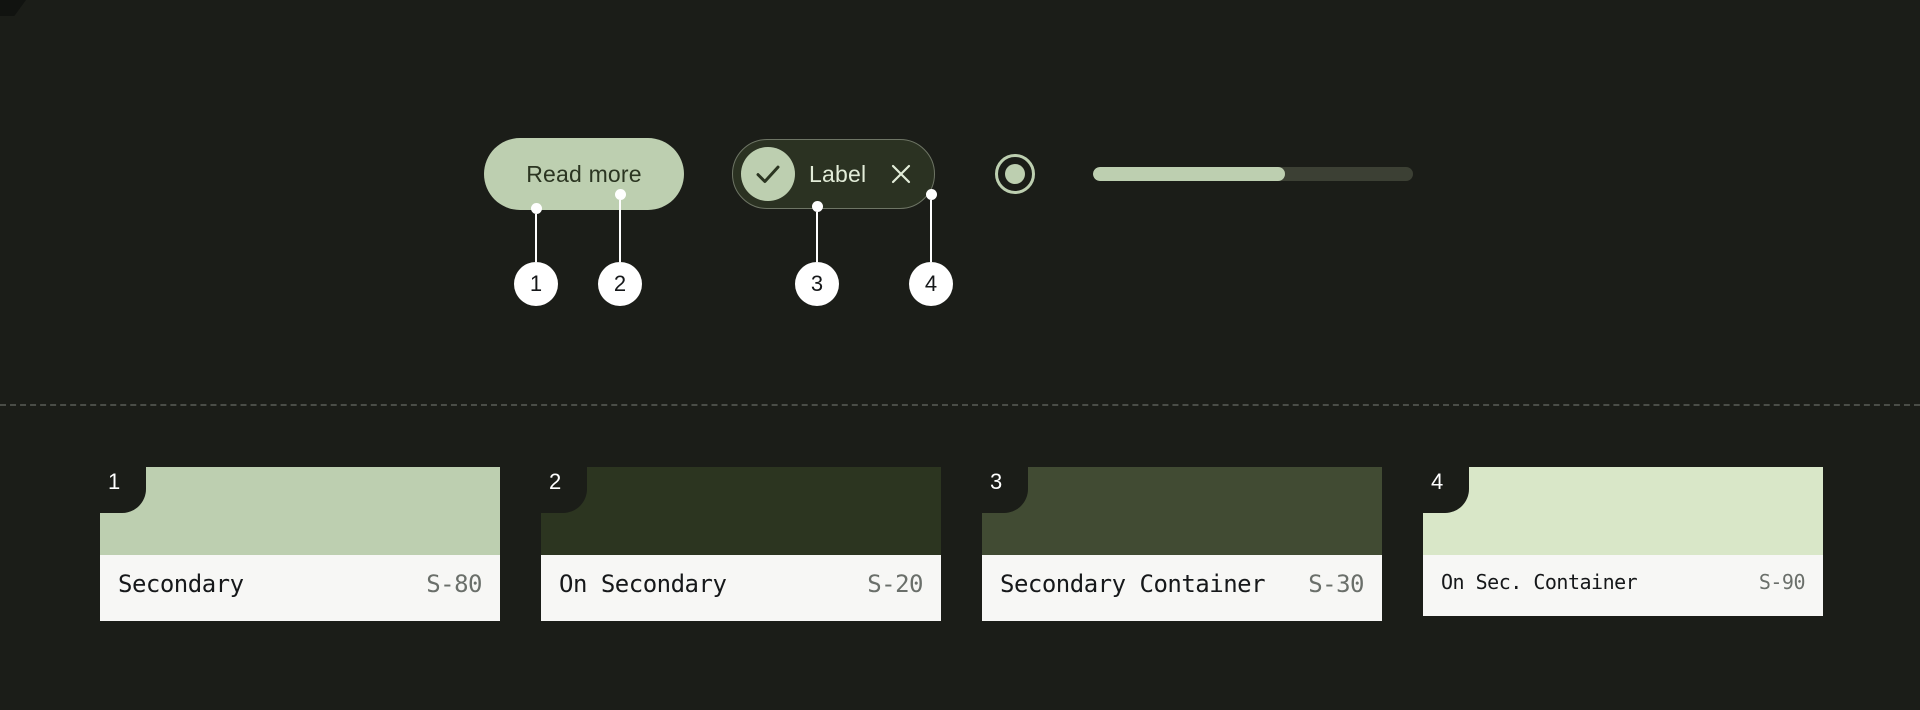 The image size is (1920, 710). What do you see at coordinates (1336, 584) in the screenshot?
I see `swatch-token: S-30` at bounding box center [1336, 584].